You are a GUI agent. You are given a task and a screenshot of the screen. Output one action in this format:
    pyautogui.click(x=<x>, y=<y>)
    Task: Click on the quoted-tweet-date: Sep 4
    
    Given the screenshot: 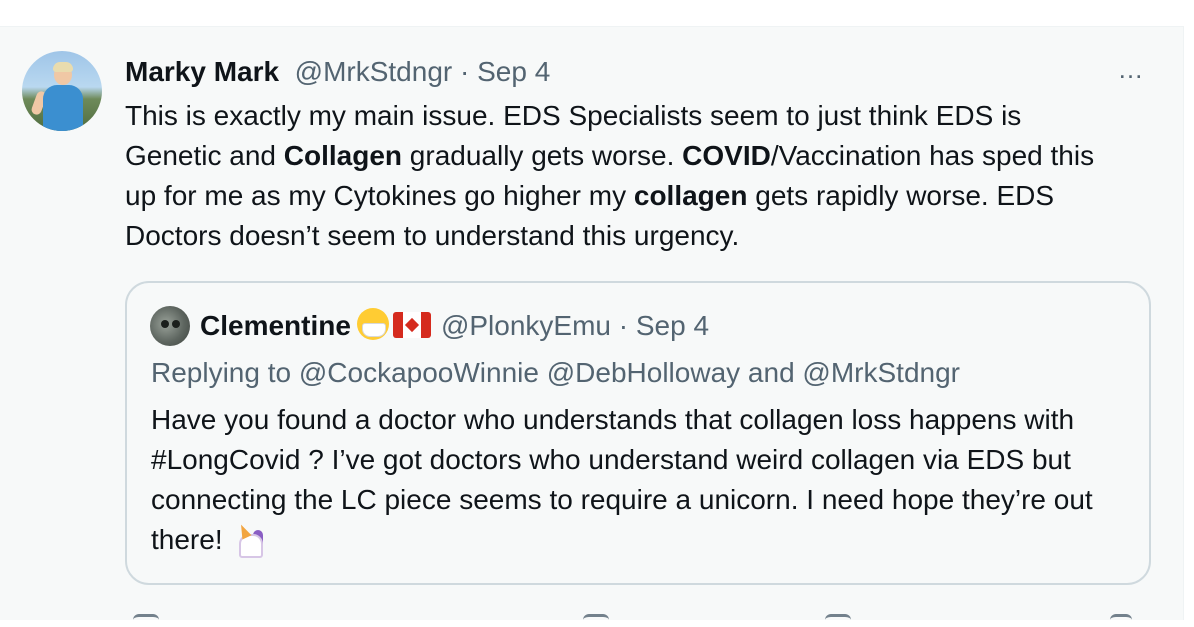 What is the action you would take?
    pyautogui.click(x=672, y=325)
    